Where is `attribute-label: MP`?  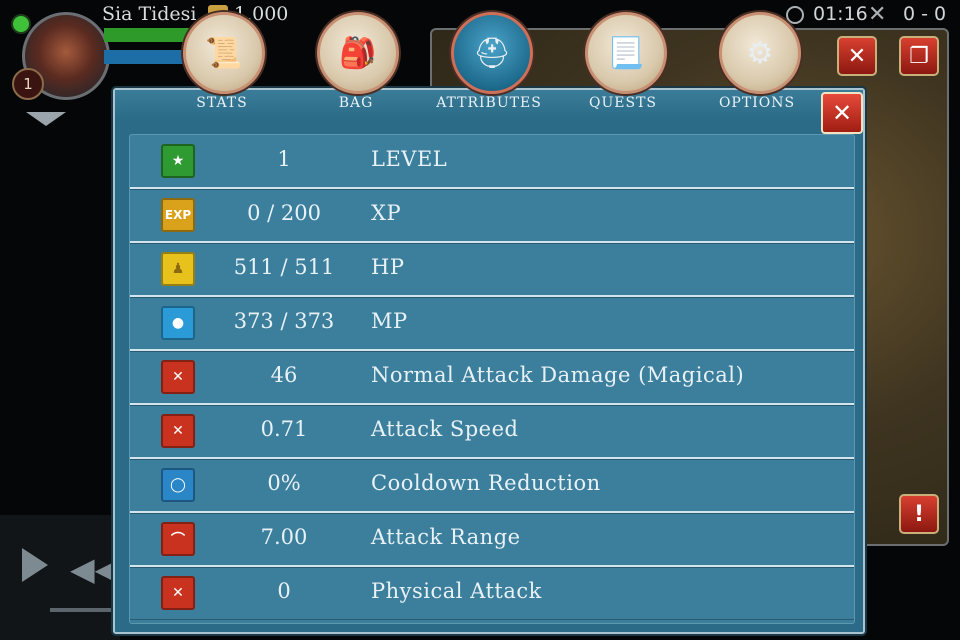 attribute-label: MP is located at coordinates (389, 321).